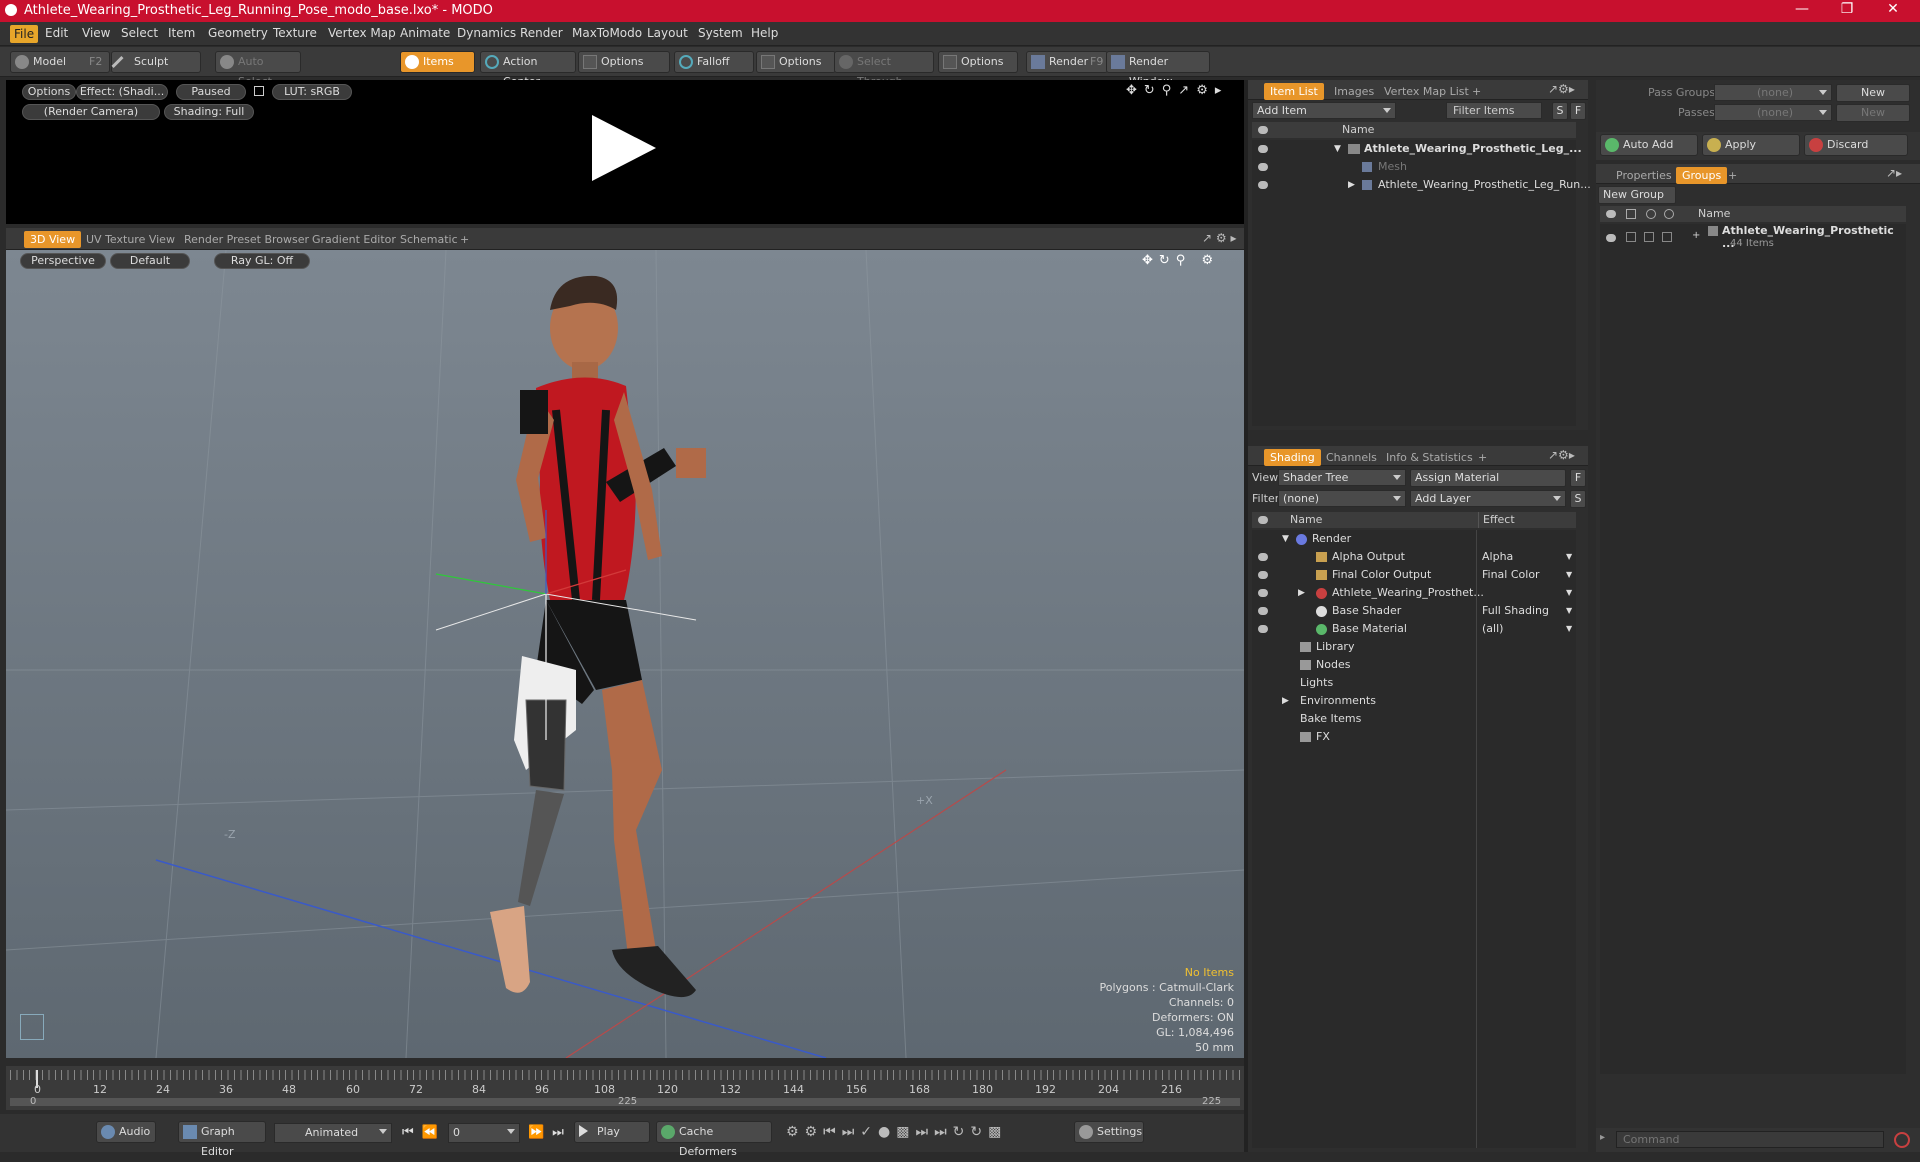 This screenshot has height=1162, width=1920. Describe the element at coordinates (1109, 1132) in the screenshot. I see `settings-button: Settings` at that location.